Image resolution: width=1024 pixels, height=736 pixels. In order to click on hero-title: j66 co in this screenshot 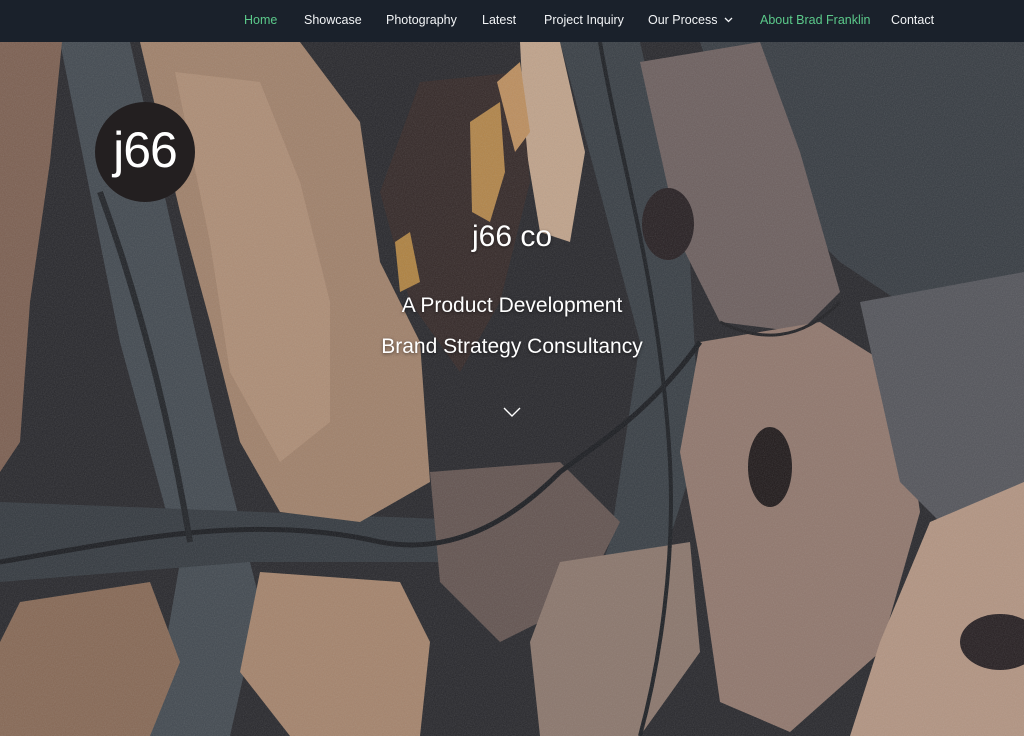, I will do `click(512, 236)`.